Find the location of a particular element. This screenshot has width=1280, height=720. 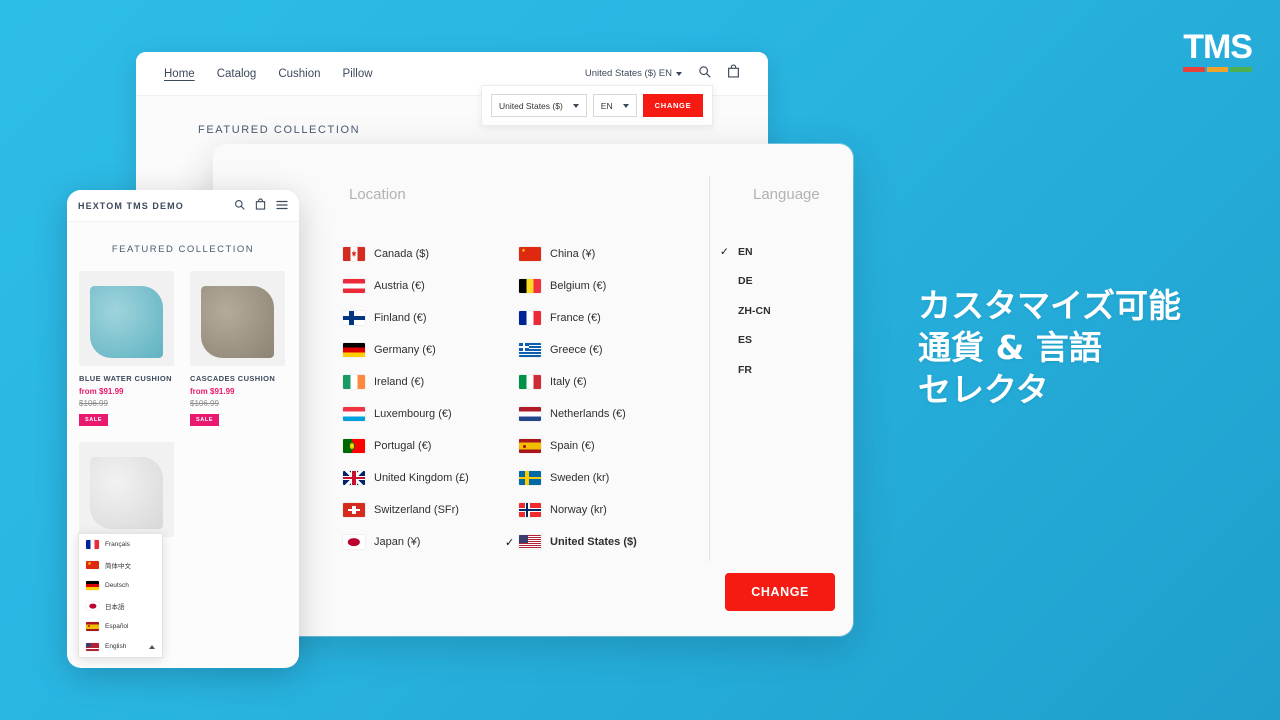

mobile-language-dropdown: Français ★ 简体中文 Deutsch 日本語 Español English is located at coordinates (120, 595).